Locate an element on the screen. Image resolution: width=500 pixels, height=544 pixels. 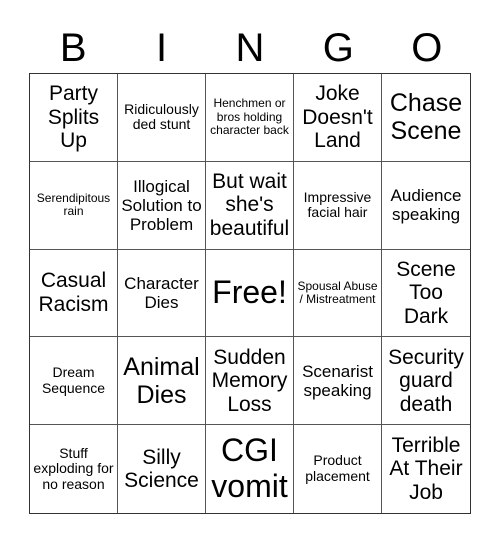
bingo-cell: Joke Doesn't Land is located at coordinates (338, 118).